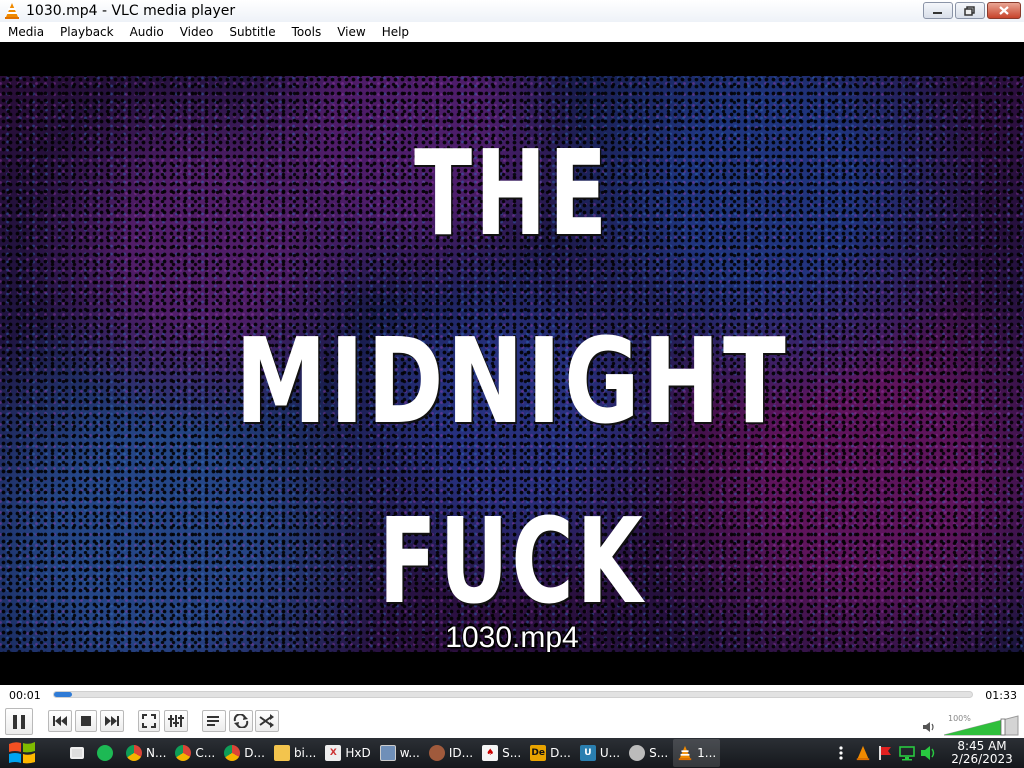 This screenshot has height=768, width=1024. I want to click on next-icon, so click(112, 721).